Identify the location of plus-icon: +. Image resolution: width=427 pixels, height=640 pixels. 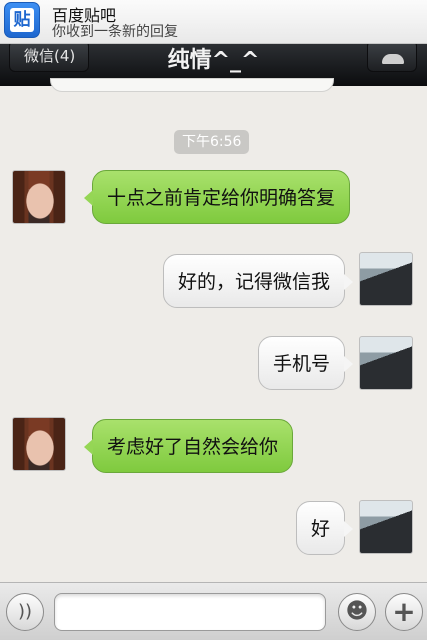
(404, 611).